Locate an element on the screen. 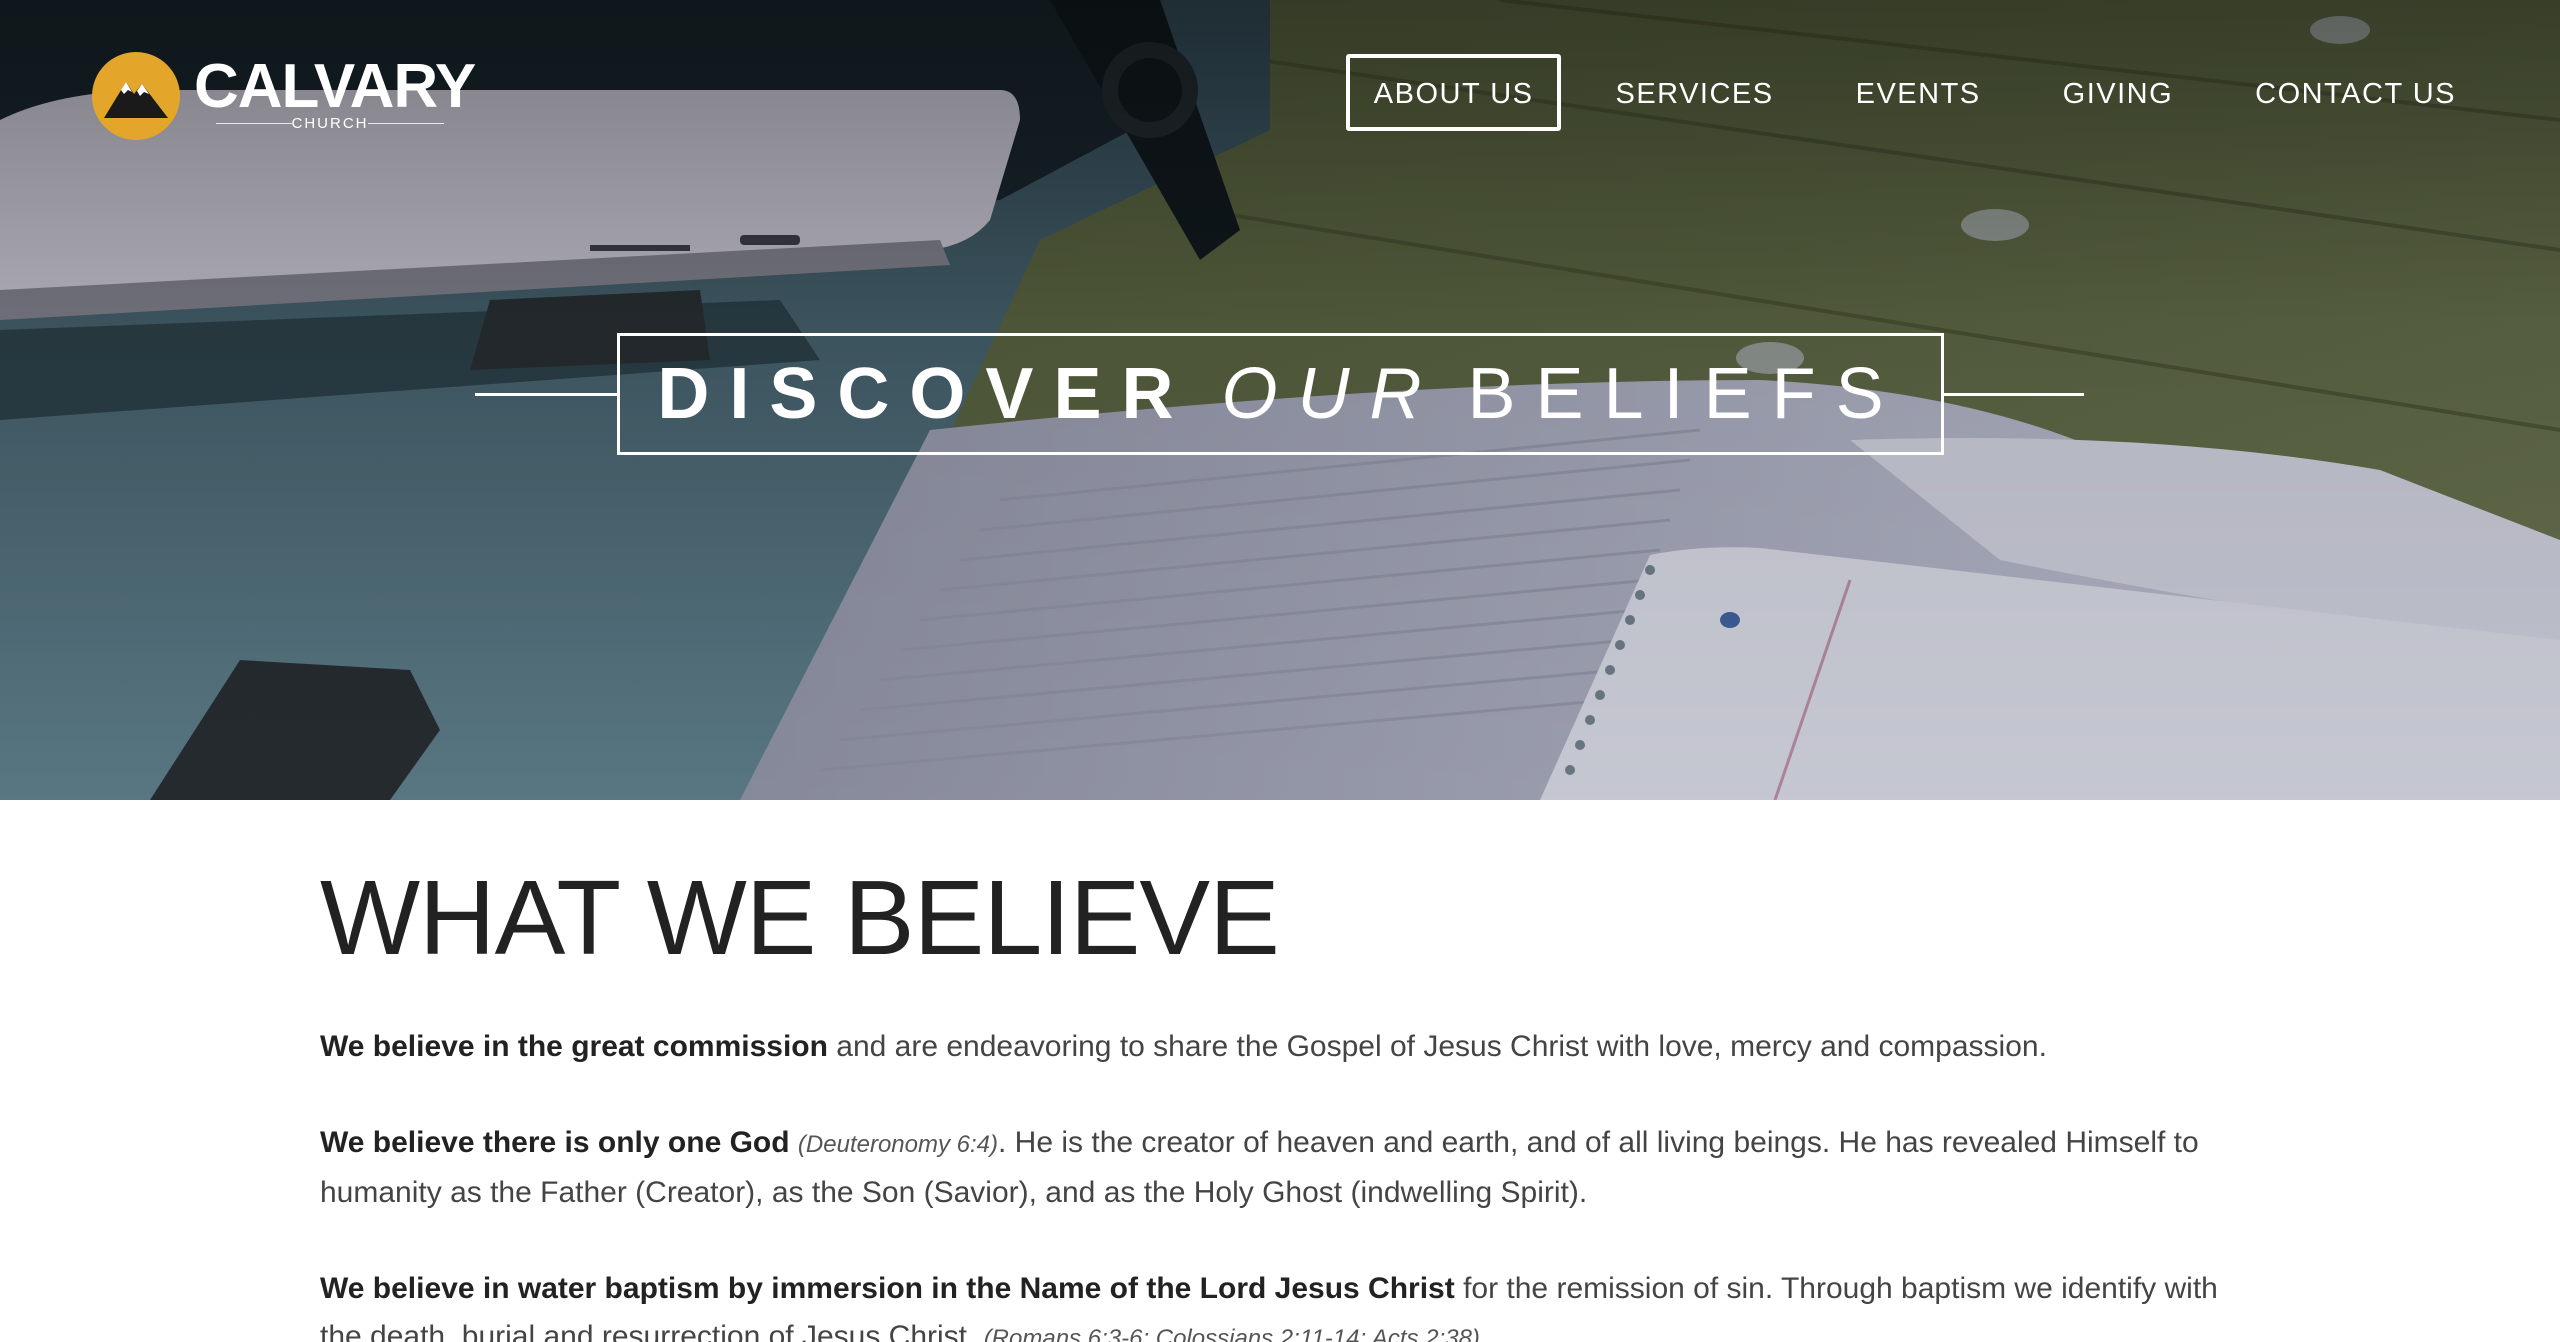  nav-item-contact-us: CONTACT US is located at coordinates (2355, 92).